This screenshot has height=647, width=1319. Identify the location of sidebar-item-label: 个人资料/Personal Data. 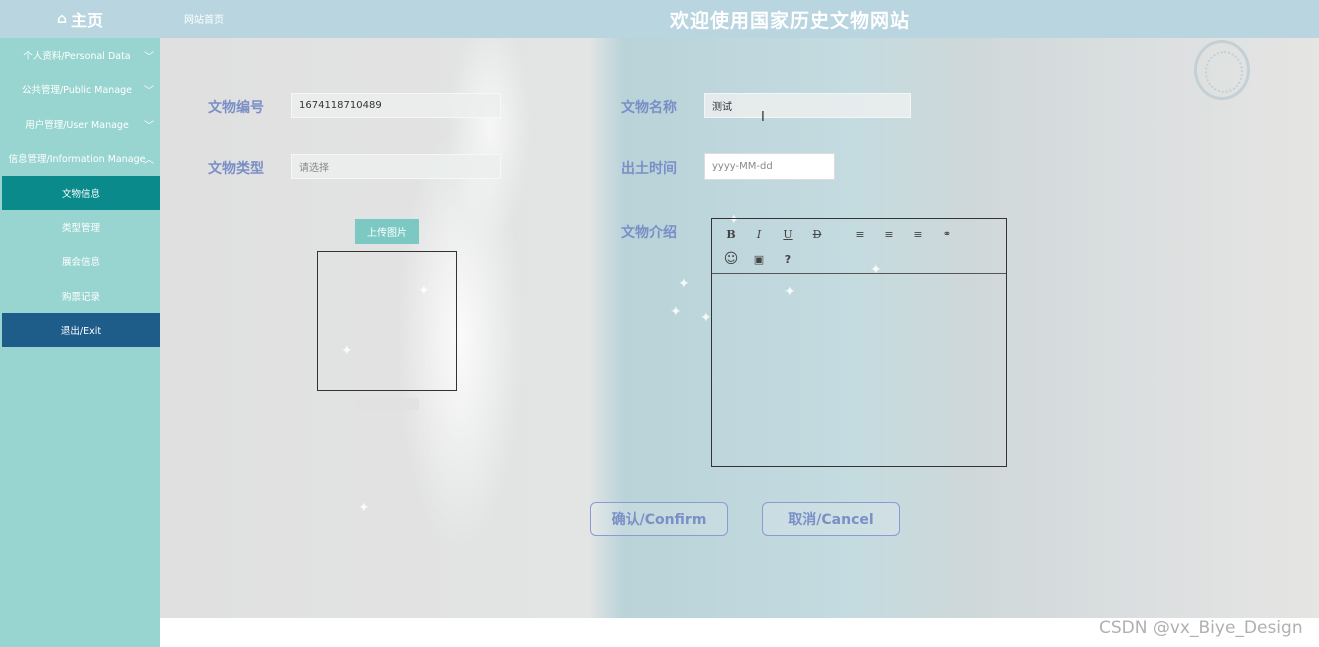
(77, 56).